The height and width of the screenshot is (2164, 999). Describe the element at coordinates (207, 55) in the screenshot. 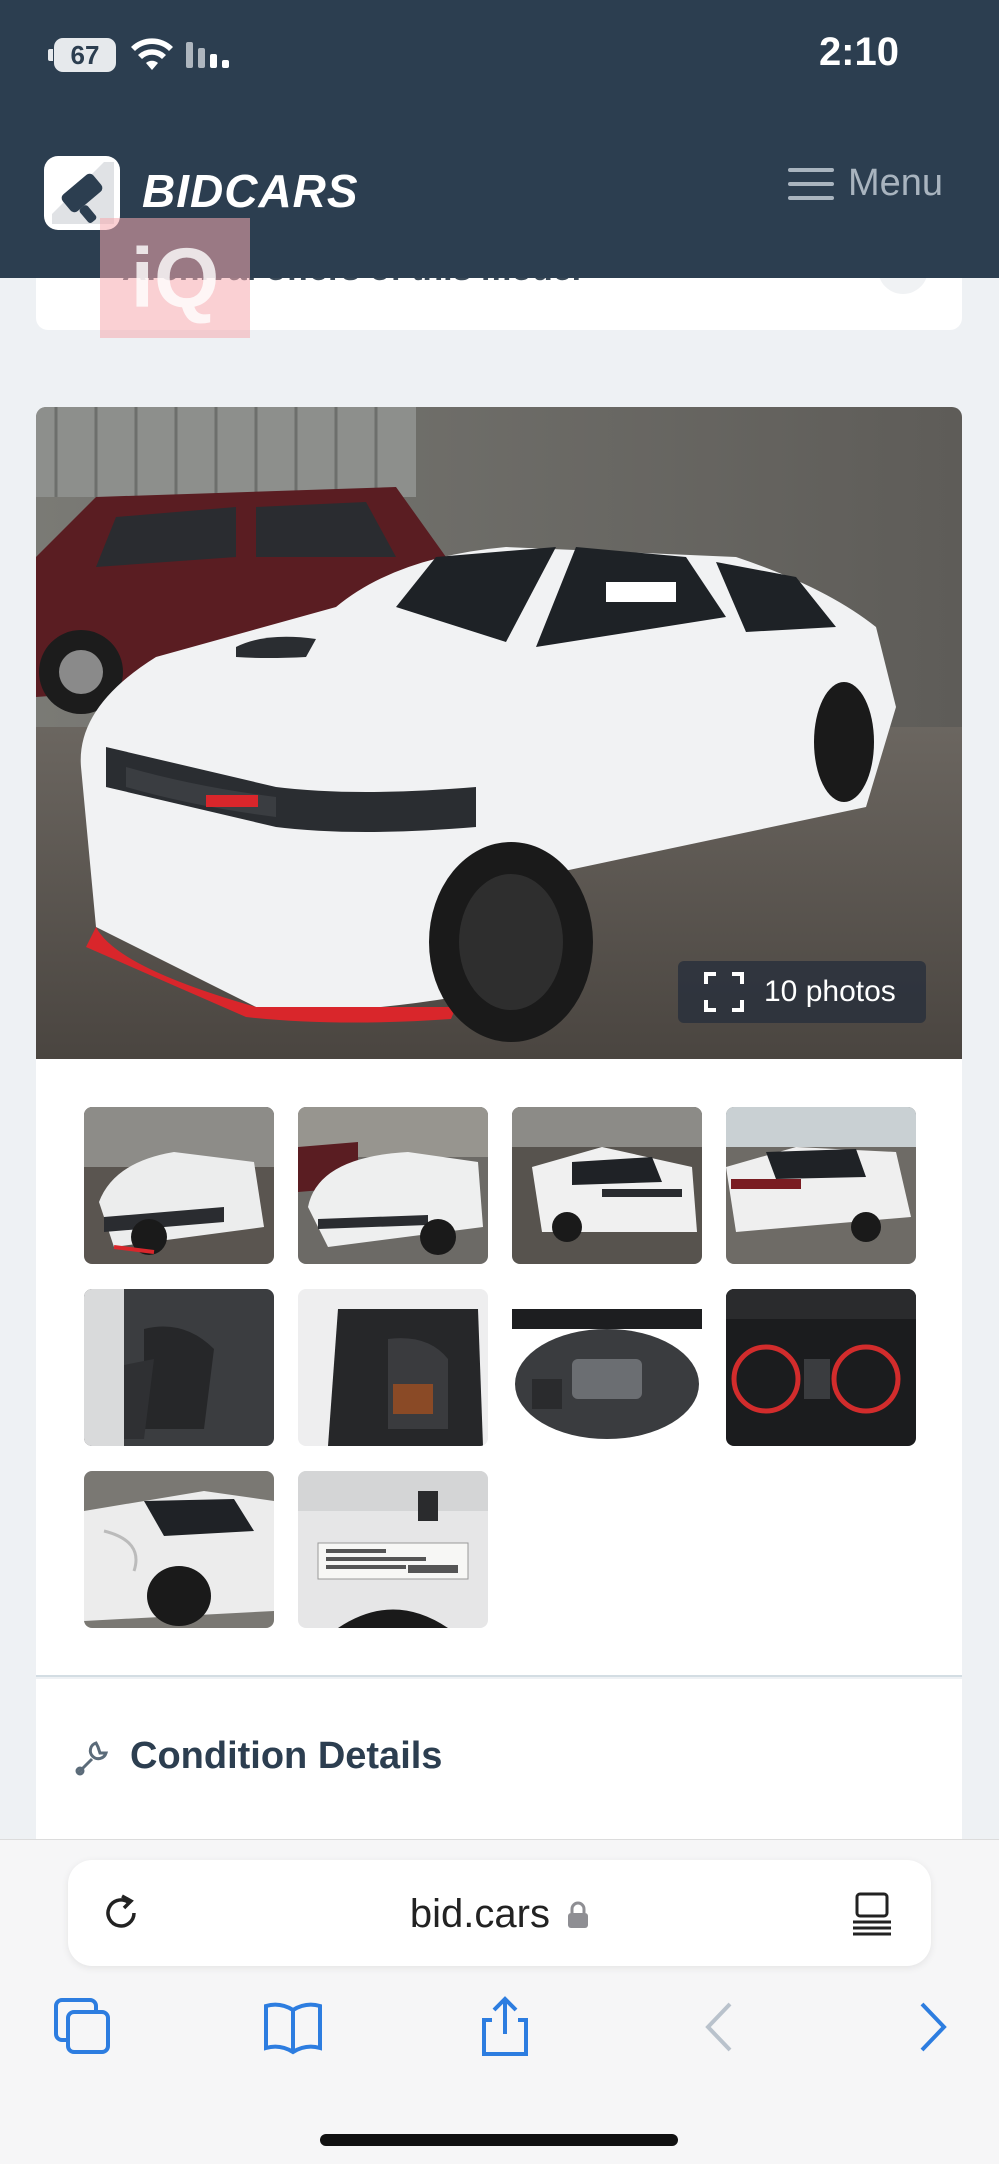

I see `cellular-signal-icon` at that location.